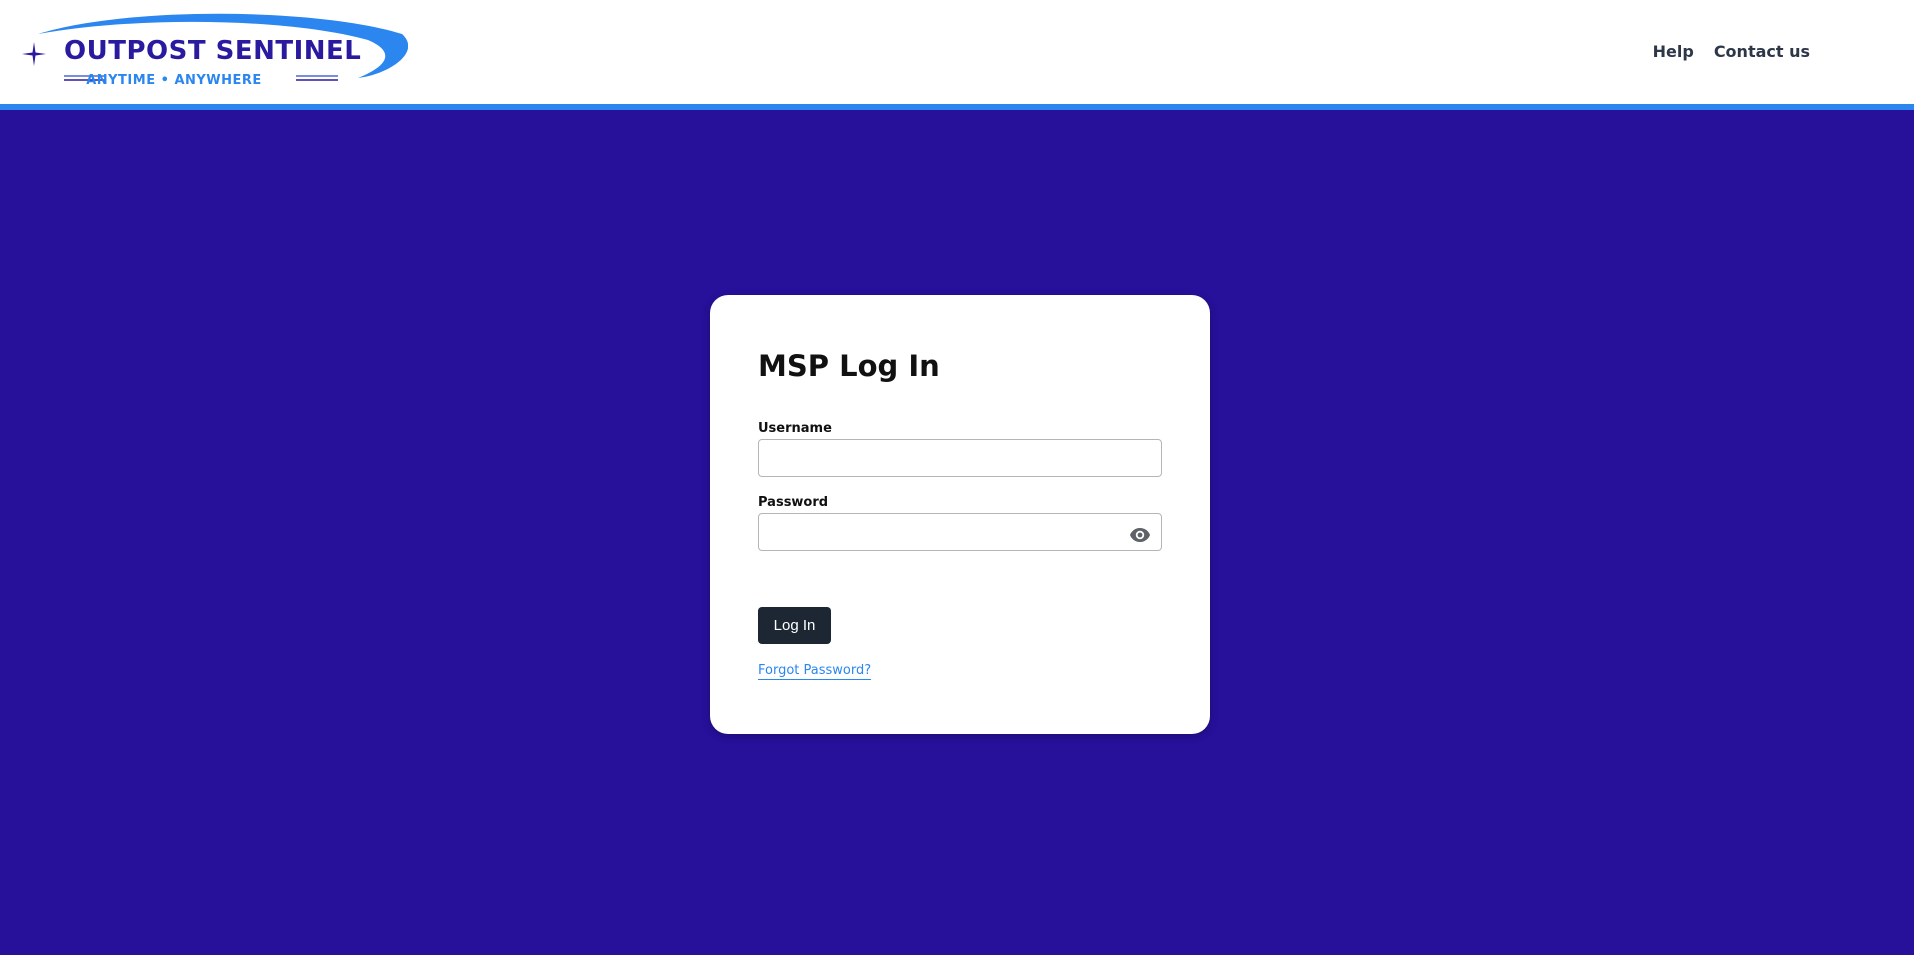  I want to click on nav-contact-us-link: Contact us, so click(1762, 51).